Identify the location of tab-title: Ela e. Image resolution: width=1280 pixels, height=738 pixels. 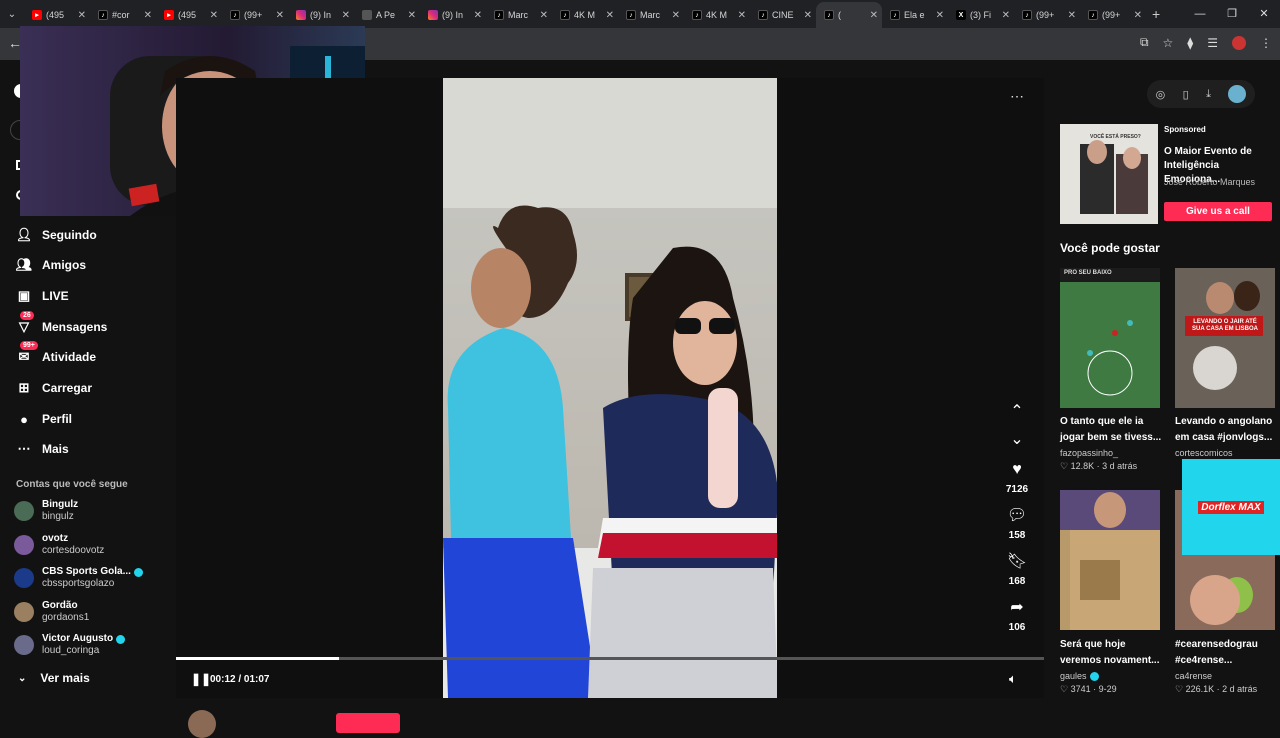
(914, 15).